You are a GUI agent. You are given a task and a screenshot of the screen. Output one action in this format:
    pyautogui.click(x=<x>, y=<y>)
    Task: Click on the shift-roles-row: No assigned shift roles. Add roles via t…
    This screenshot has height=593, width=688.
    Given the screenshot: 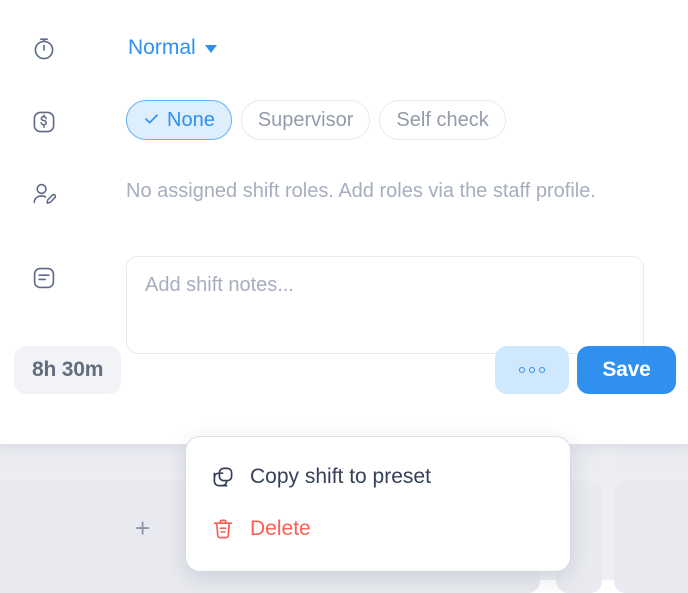 What is the action you would take?
    pyautogui.click(x=319, y=194)
    